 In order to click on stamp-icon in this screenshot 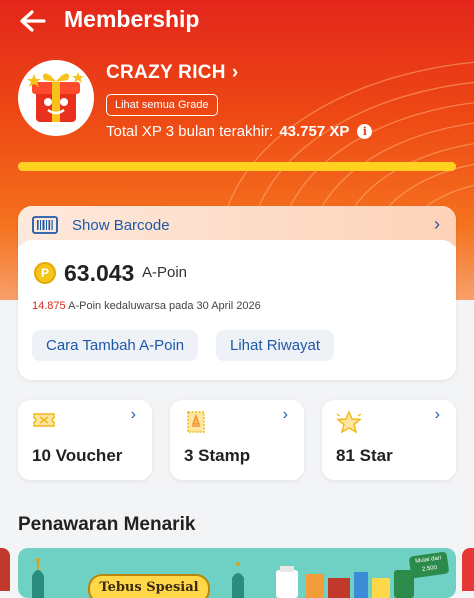, I will do `click(196, 424)`.